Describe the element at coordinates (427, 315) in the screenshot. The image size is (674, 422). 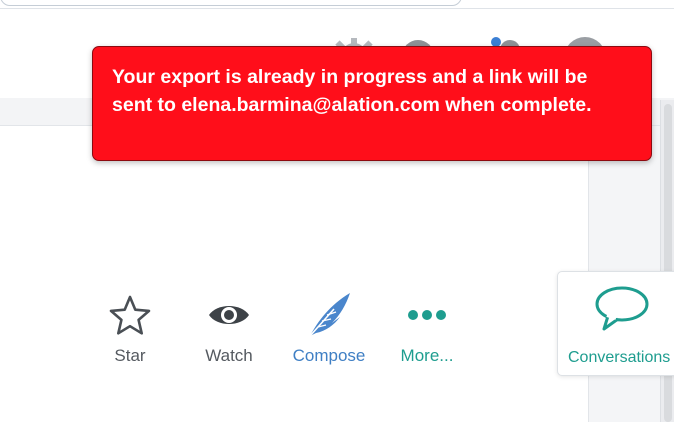
I see `more-dots-icon` at that location.